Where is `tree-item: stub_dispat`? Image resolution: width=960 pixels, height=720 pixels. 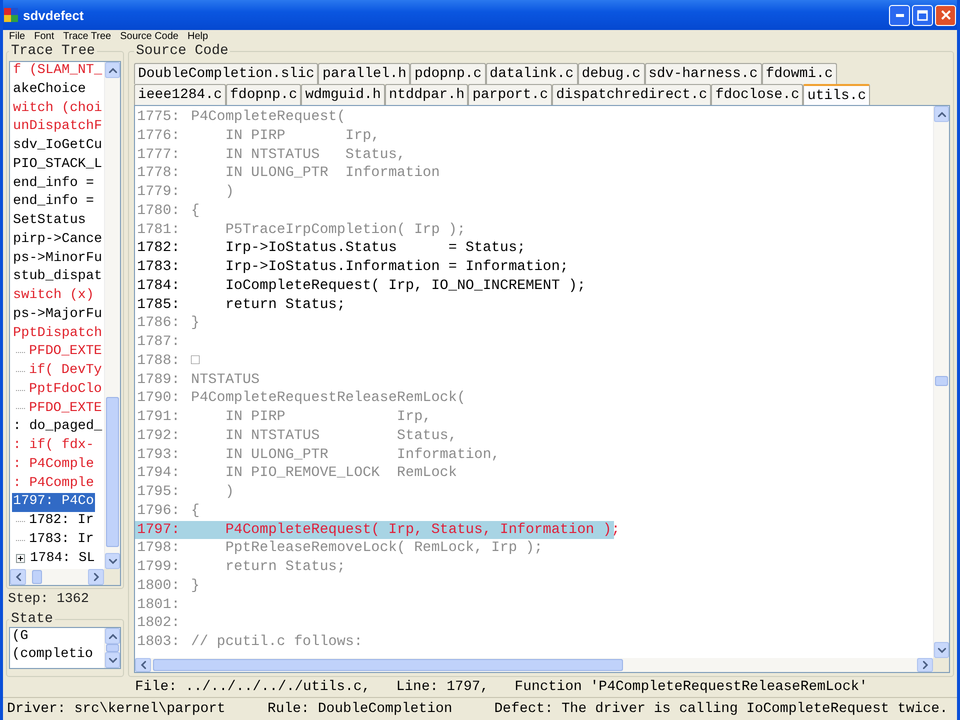
tree-item: stub_dispat is located at coordinates (58, 277).